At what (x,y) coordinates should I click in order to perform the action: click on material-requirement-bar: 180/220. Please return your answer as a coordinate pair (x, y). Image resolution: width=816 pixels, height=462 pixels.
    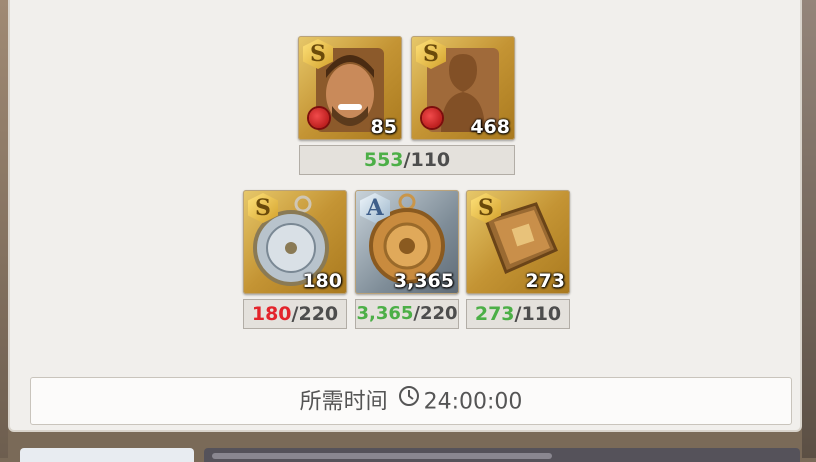
    Looking at the image, I should click on (295, 314).